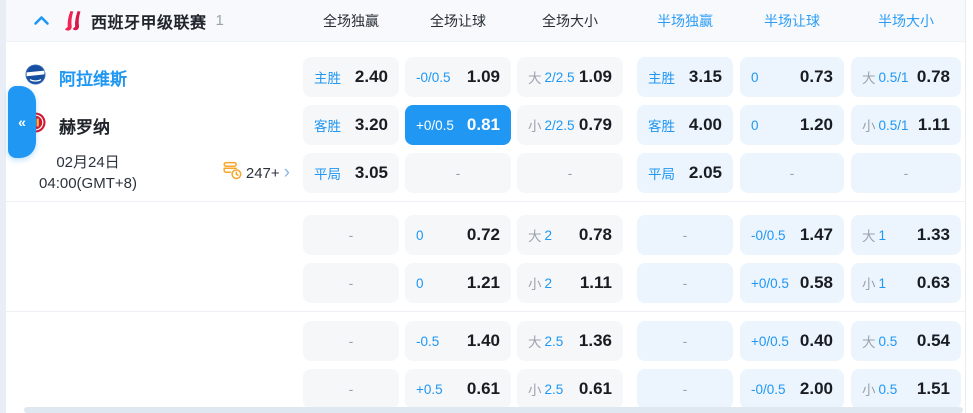  Describe the element at coordinates (351, 125) in the screenshot. I see `odds-cell: 客胜 3.20` at that location.